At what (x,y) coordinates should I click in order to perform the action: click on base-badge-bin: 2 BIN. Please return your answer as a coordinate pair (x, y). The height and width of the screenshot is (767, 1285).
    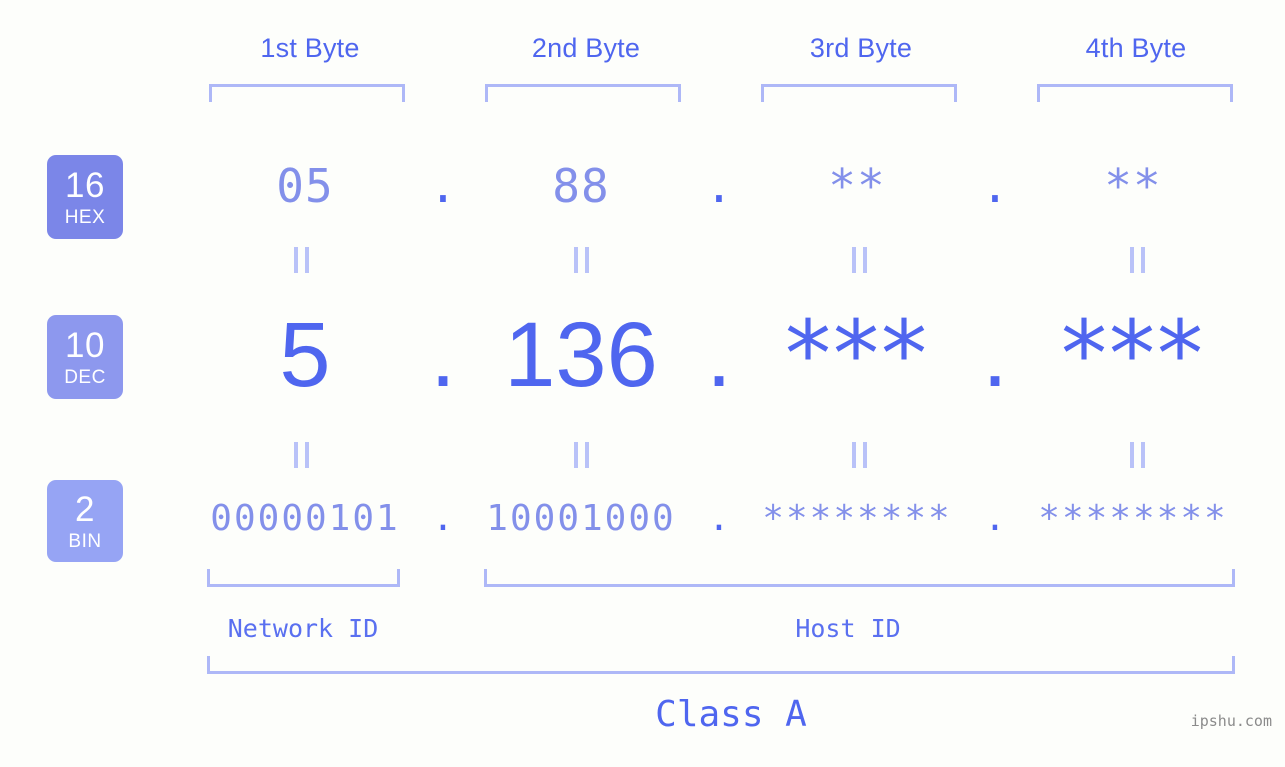
    Looking at the image, I should click on (85, 521).